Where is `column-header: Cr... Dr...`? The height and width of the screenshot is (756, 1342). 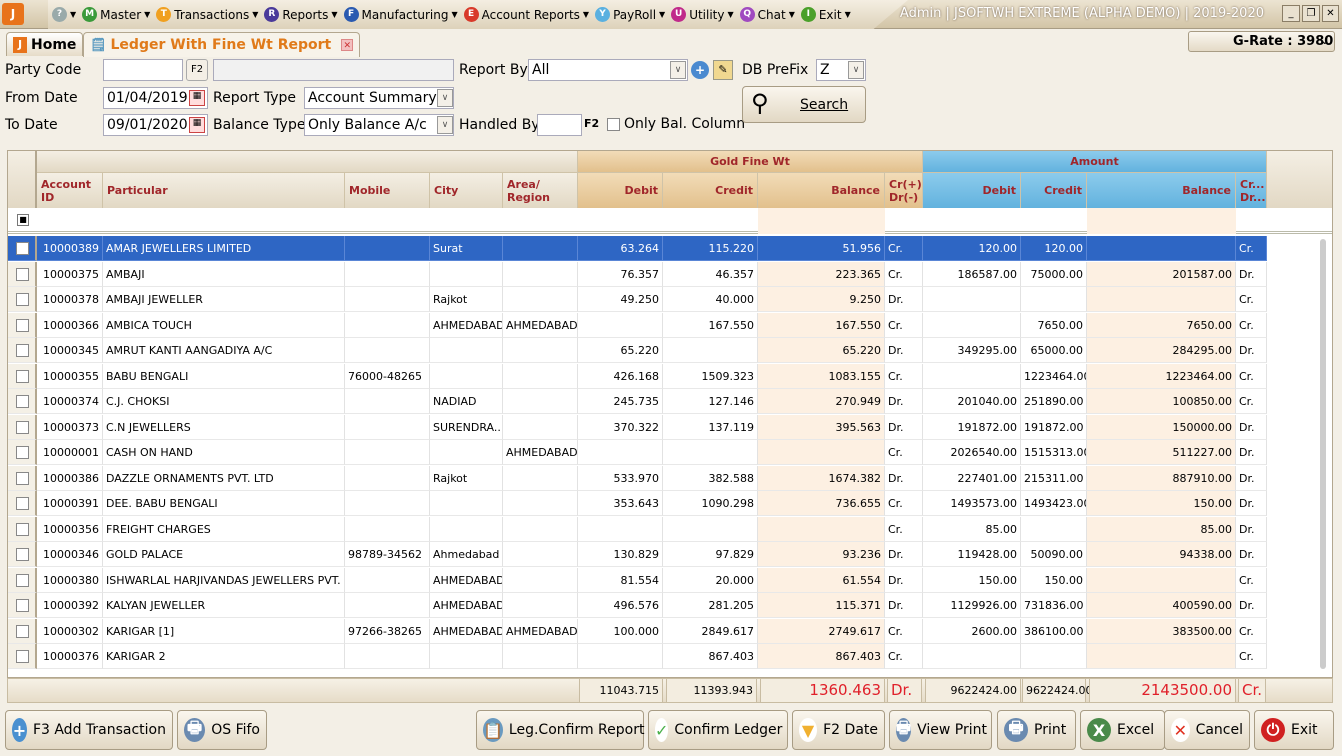 column-header: Cr... Dr... is located at coordinates (1251, 190).